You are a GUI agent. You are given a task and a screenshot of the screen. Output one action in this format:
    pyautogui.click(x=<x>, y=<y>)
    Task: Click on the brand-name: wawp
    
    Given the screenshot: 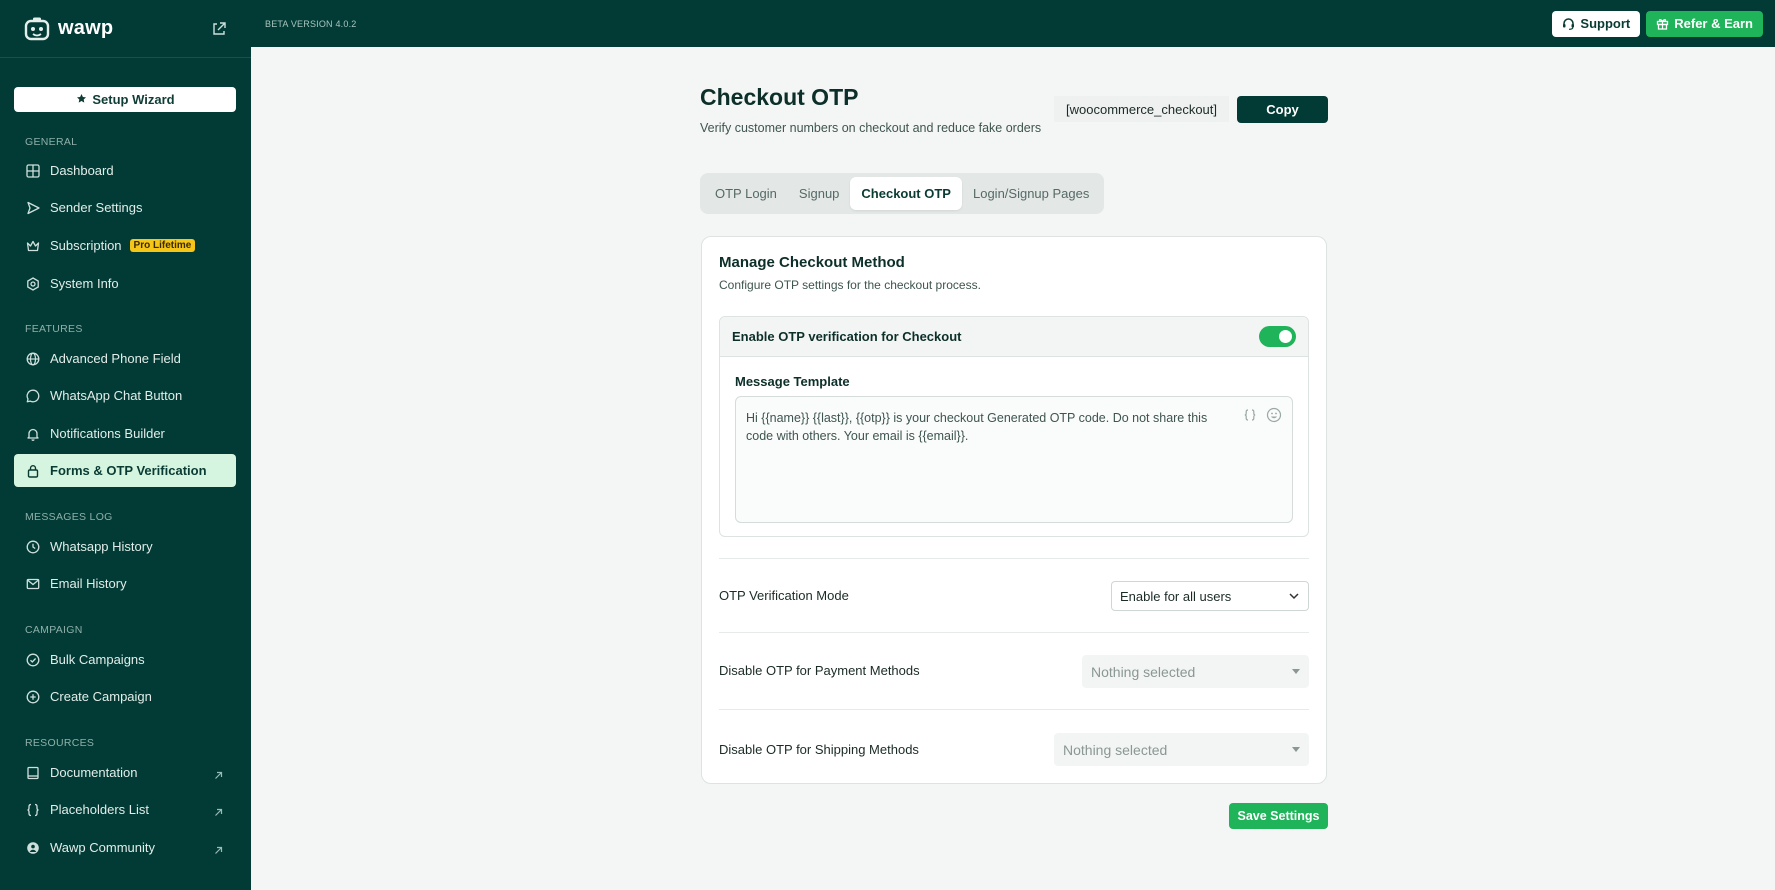 What is the action you would take?
    pyautogui.click(x=86, y=28)
    